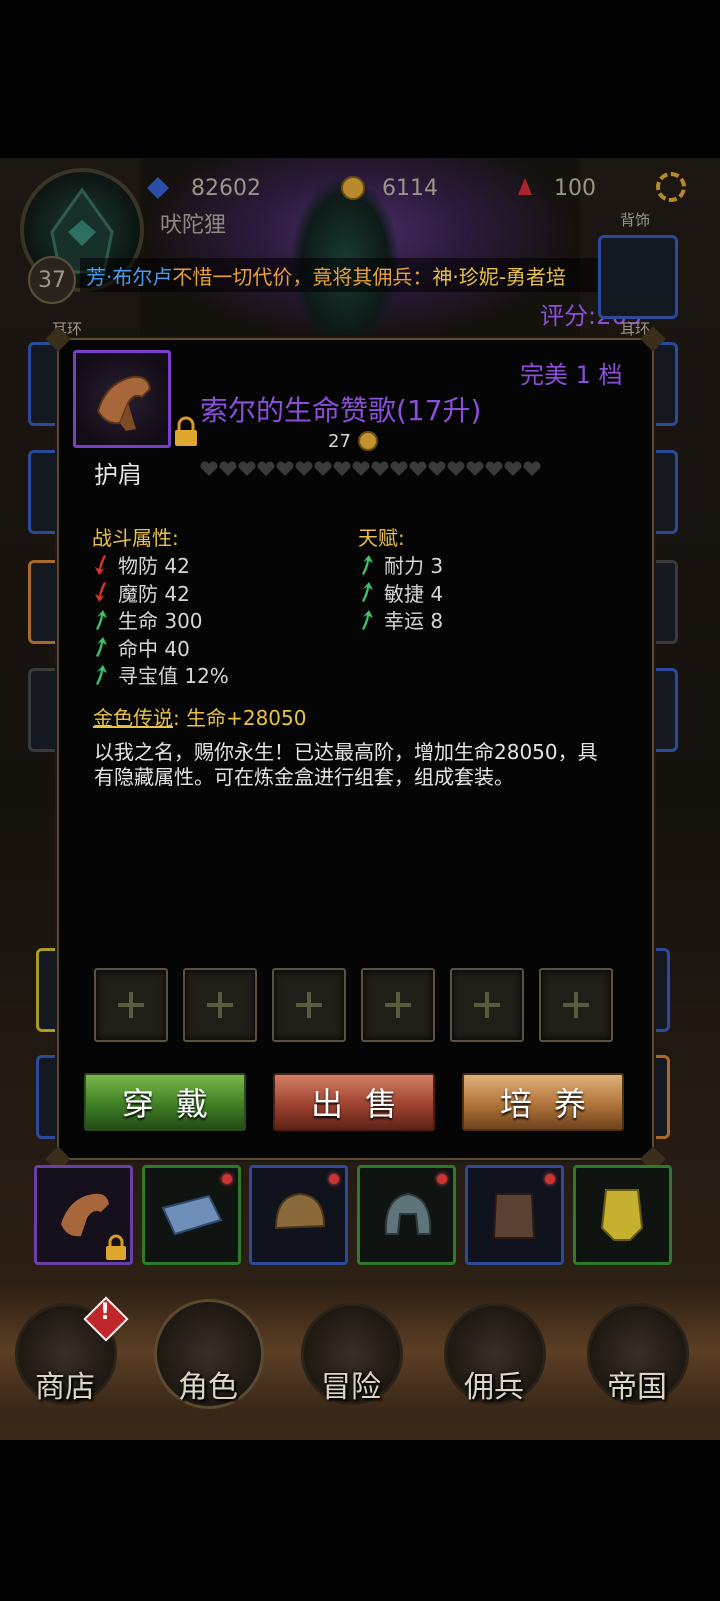  What do you see at coordinates (52, 280) in the screenshot?
I see `level-badge: 37` at bounding box center [52, 280].